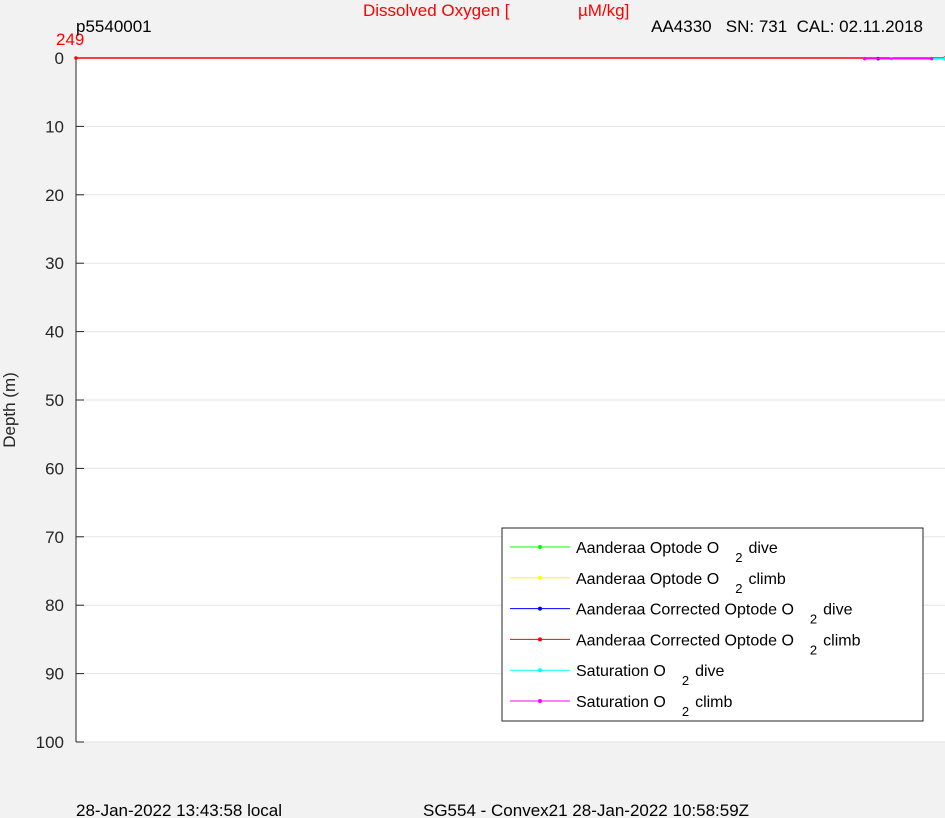 This screenshot has width=945, height=818. What do you see at coordinates (54, 400) in the screenshot?
I see `y-tick-label: 50` at bounding box center [54, 400].